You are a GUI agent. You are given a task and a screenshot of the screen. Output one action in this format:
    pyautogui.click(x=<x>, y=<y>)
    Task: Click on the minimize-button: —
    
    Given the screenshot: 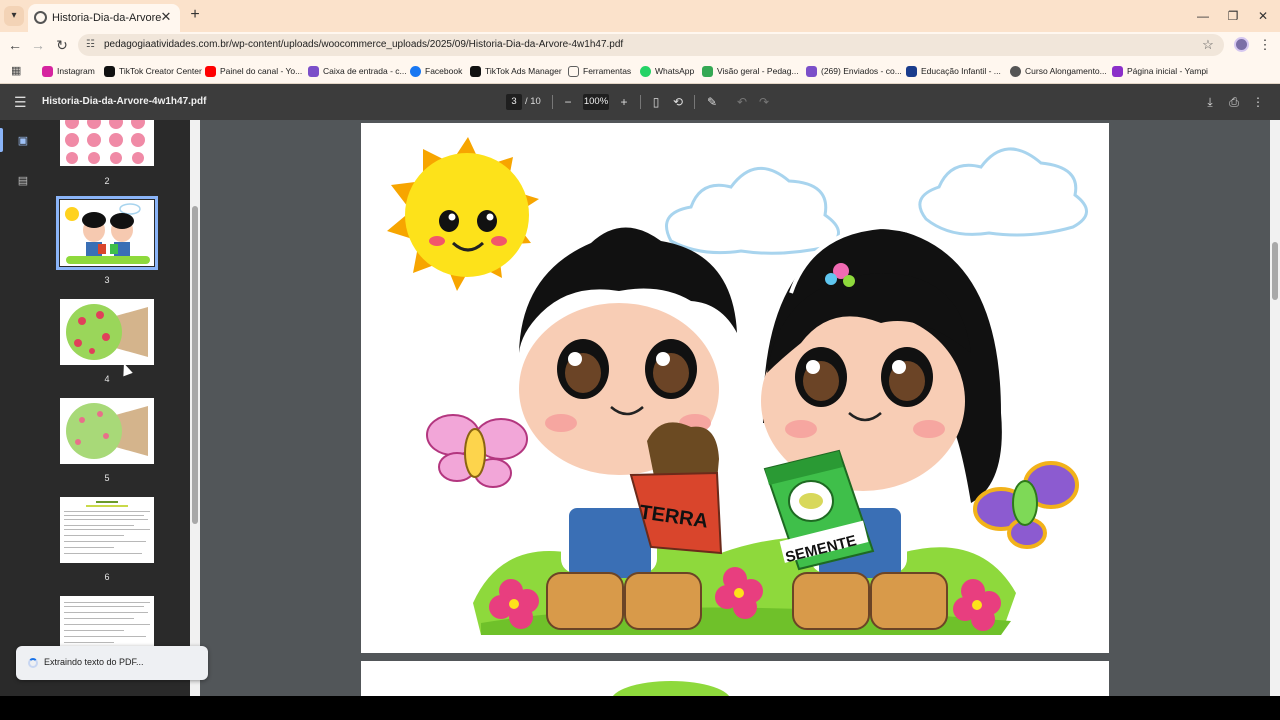 What is the action you would take?
    pyautogui.click(x=1203, y=16)
    